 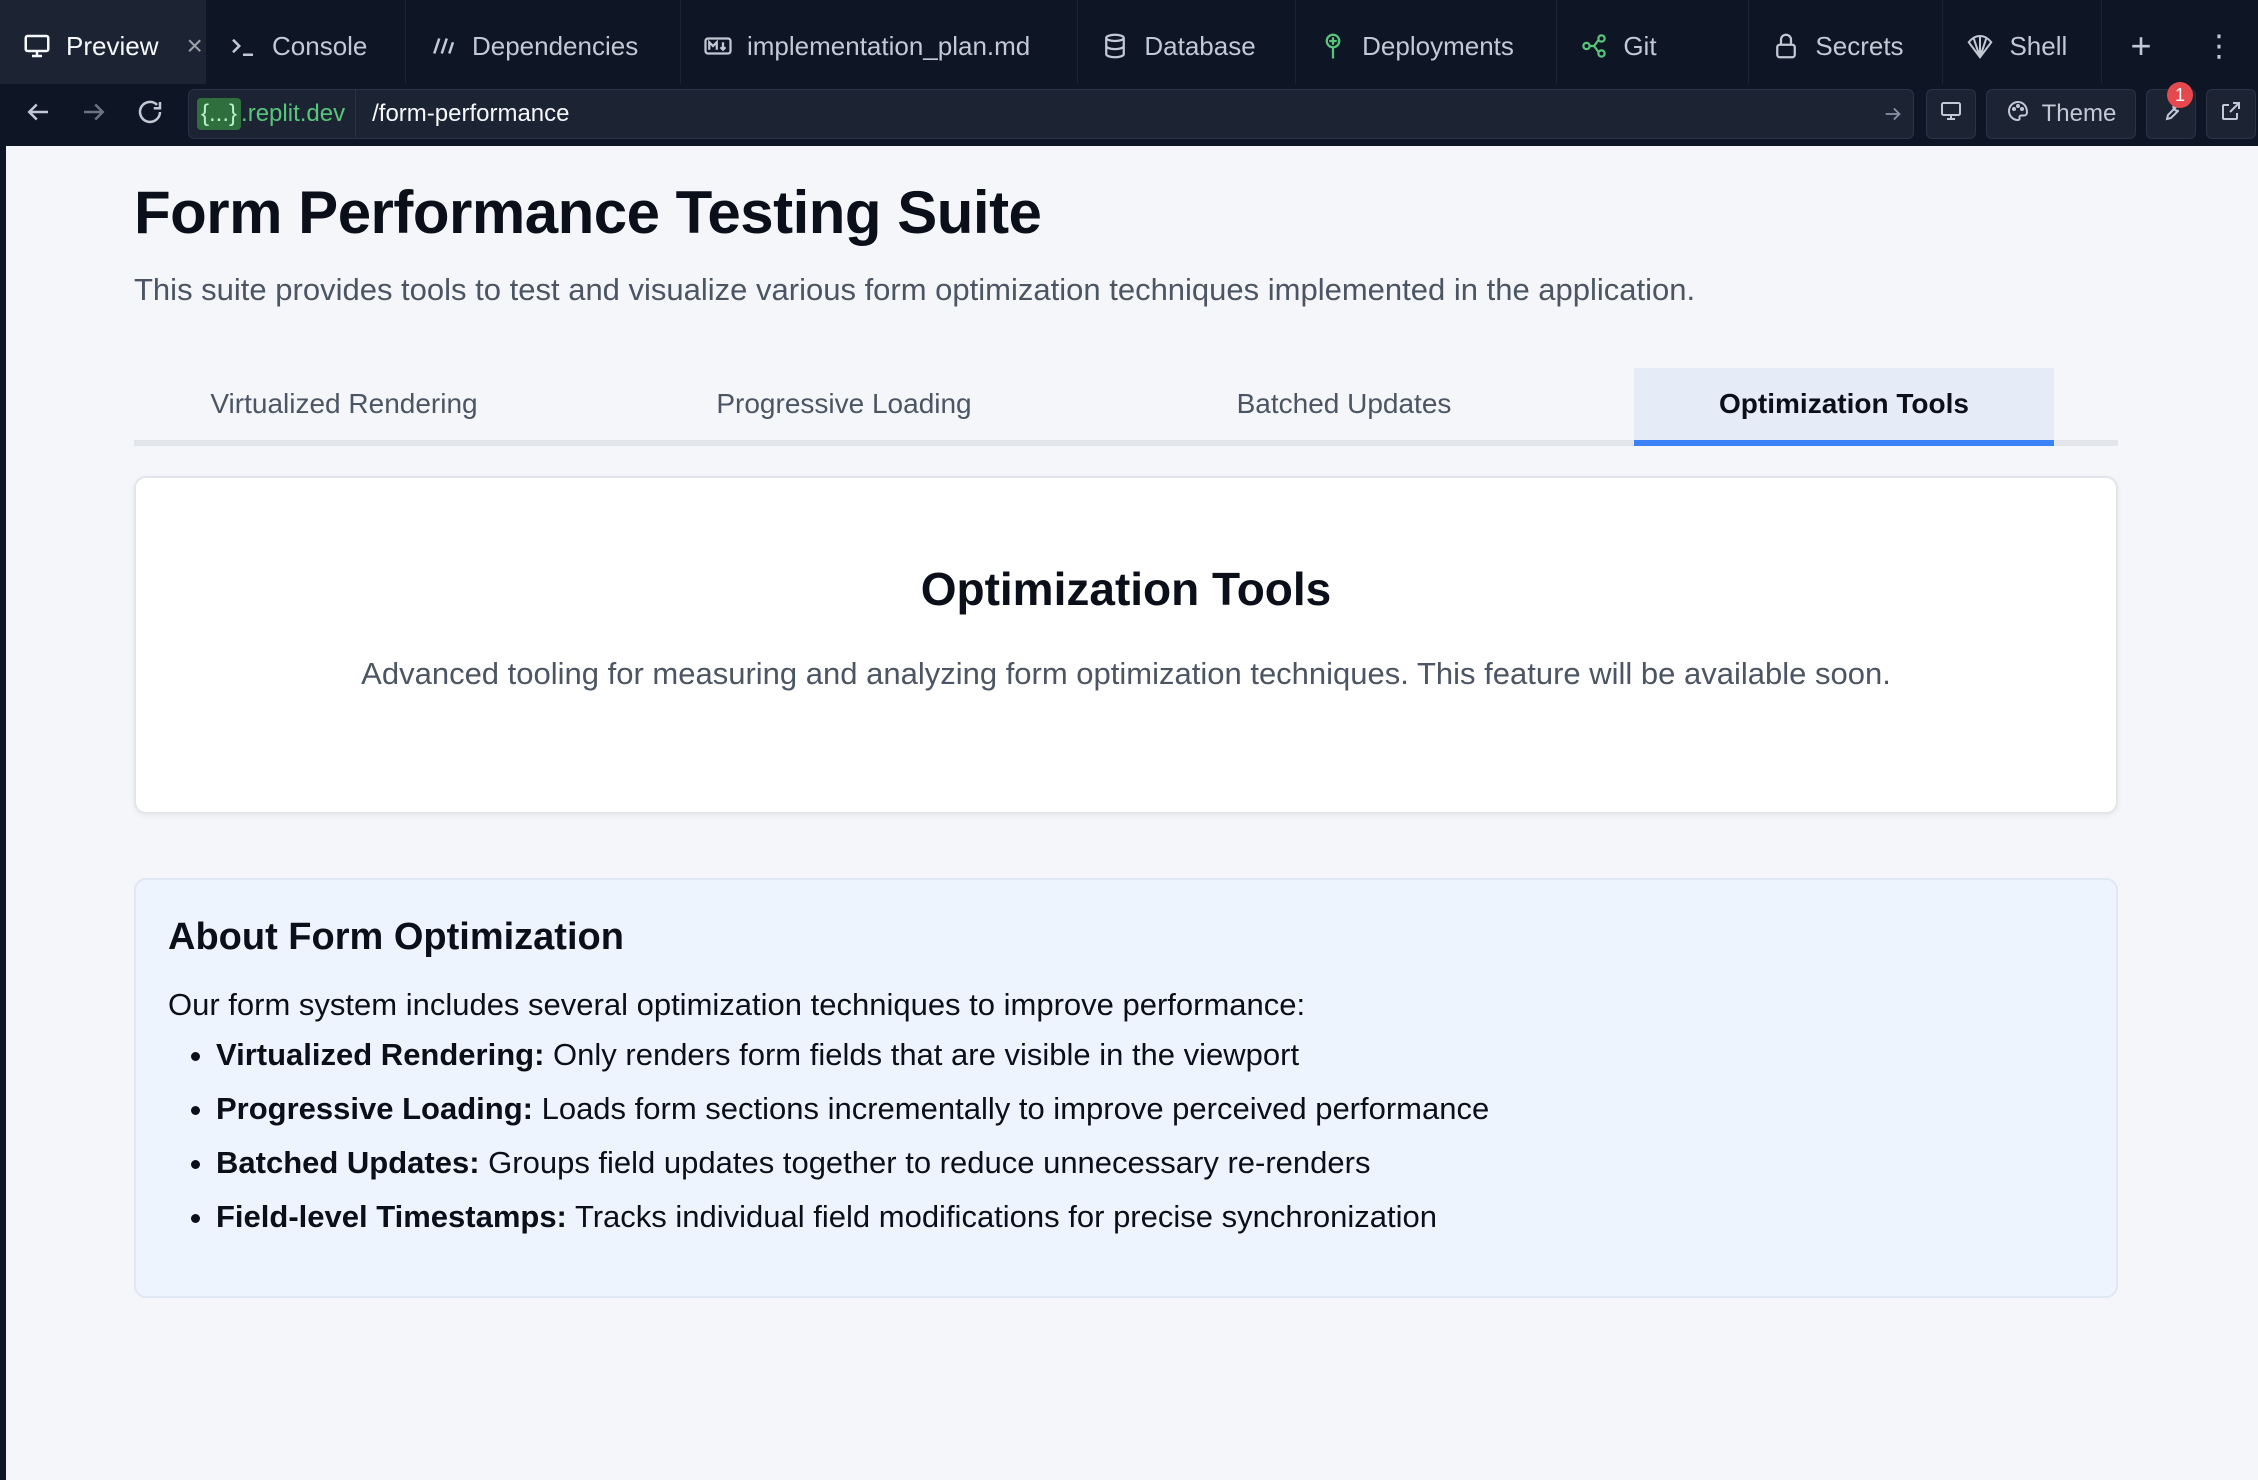 What do you see at coordinates (1594, 46) in the screenshot?
I see `git-icon` at bounding box center [1594, 46].